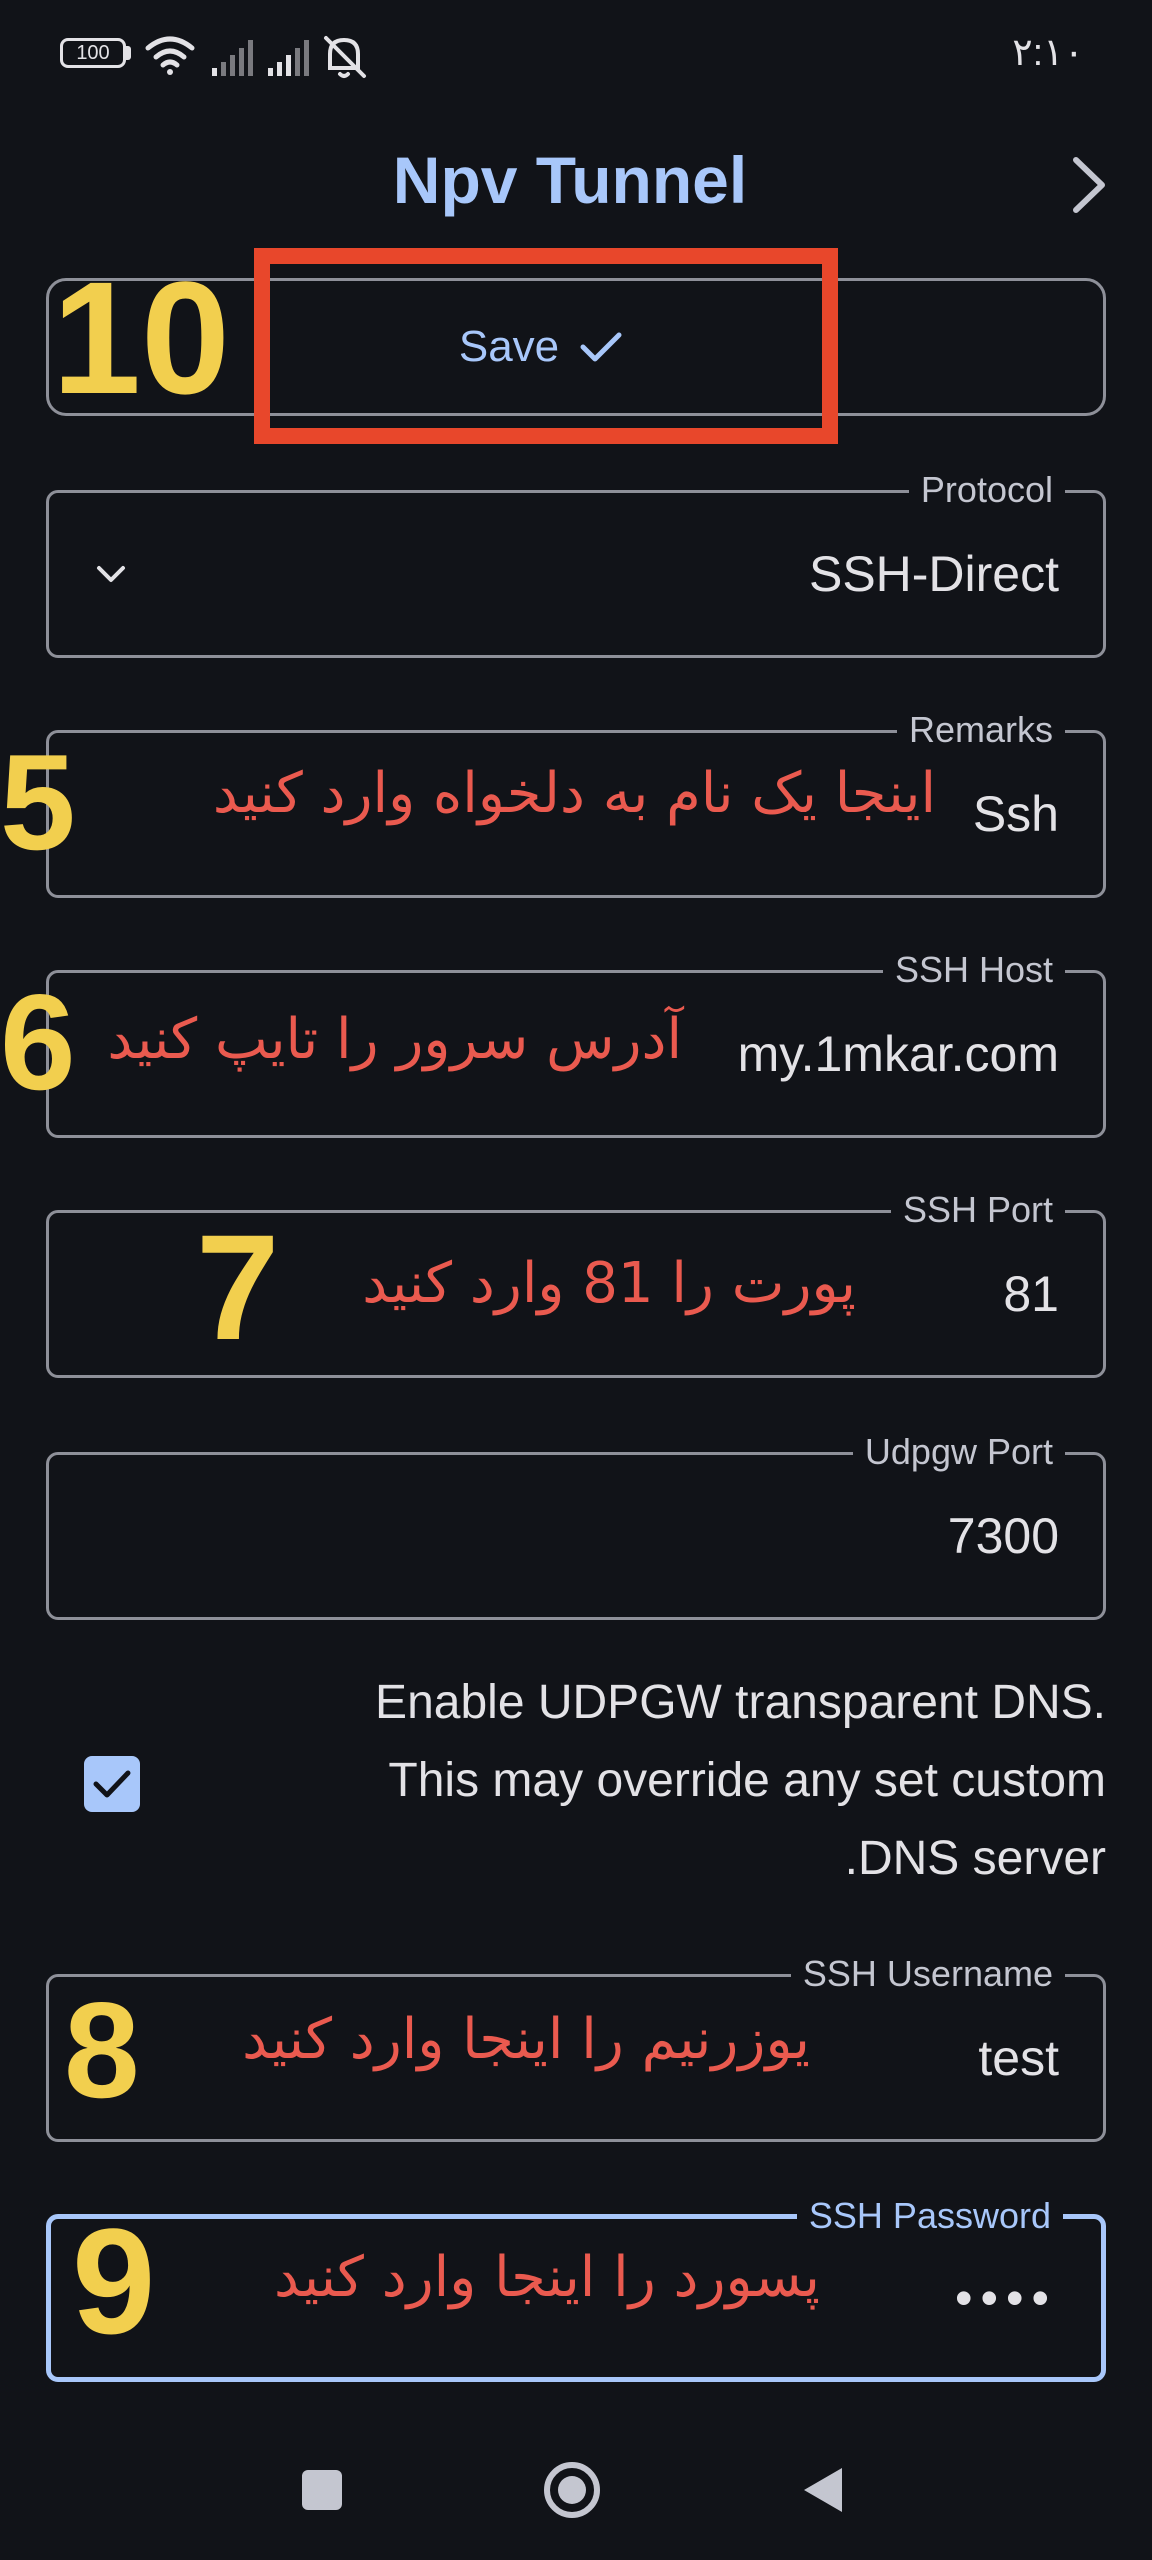 The image size is (1152, 2560). I want to click on annotation-number-7: 7, so click(238, 1287).